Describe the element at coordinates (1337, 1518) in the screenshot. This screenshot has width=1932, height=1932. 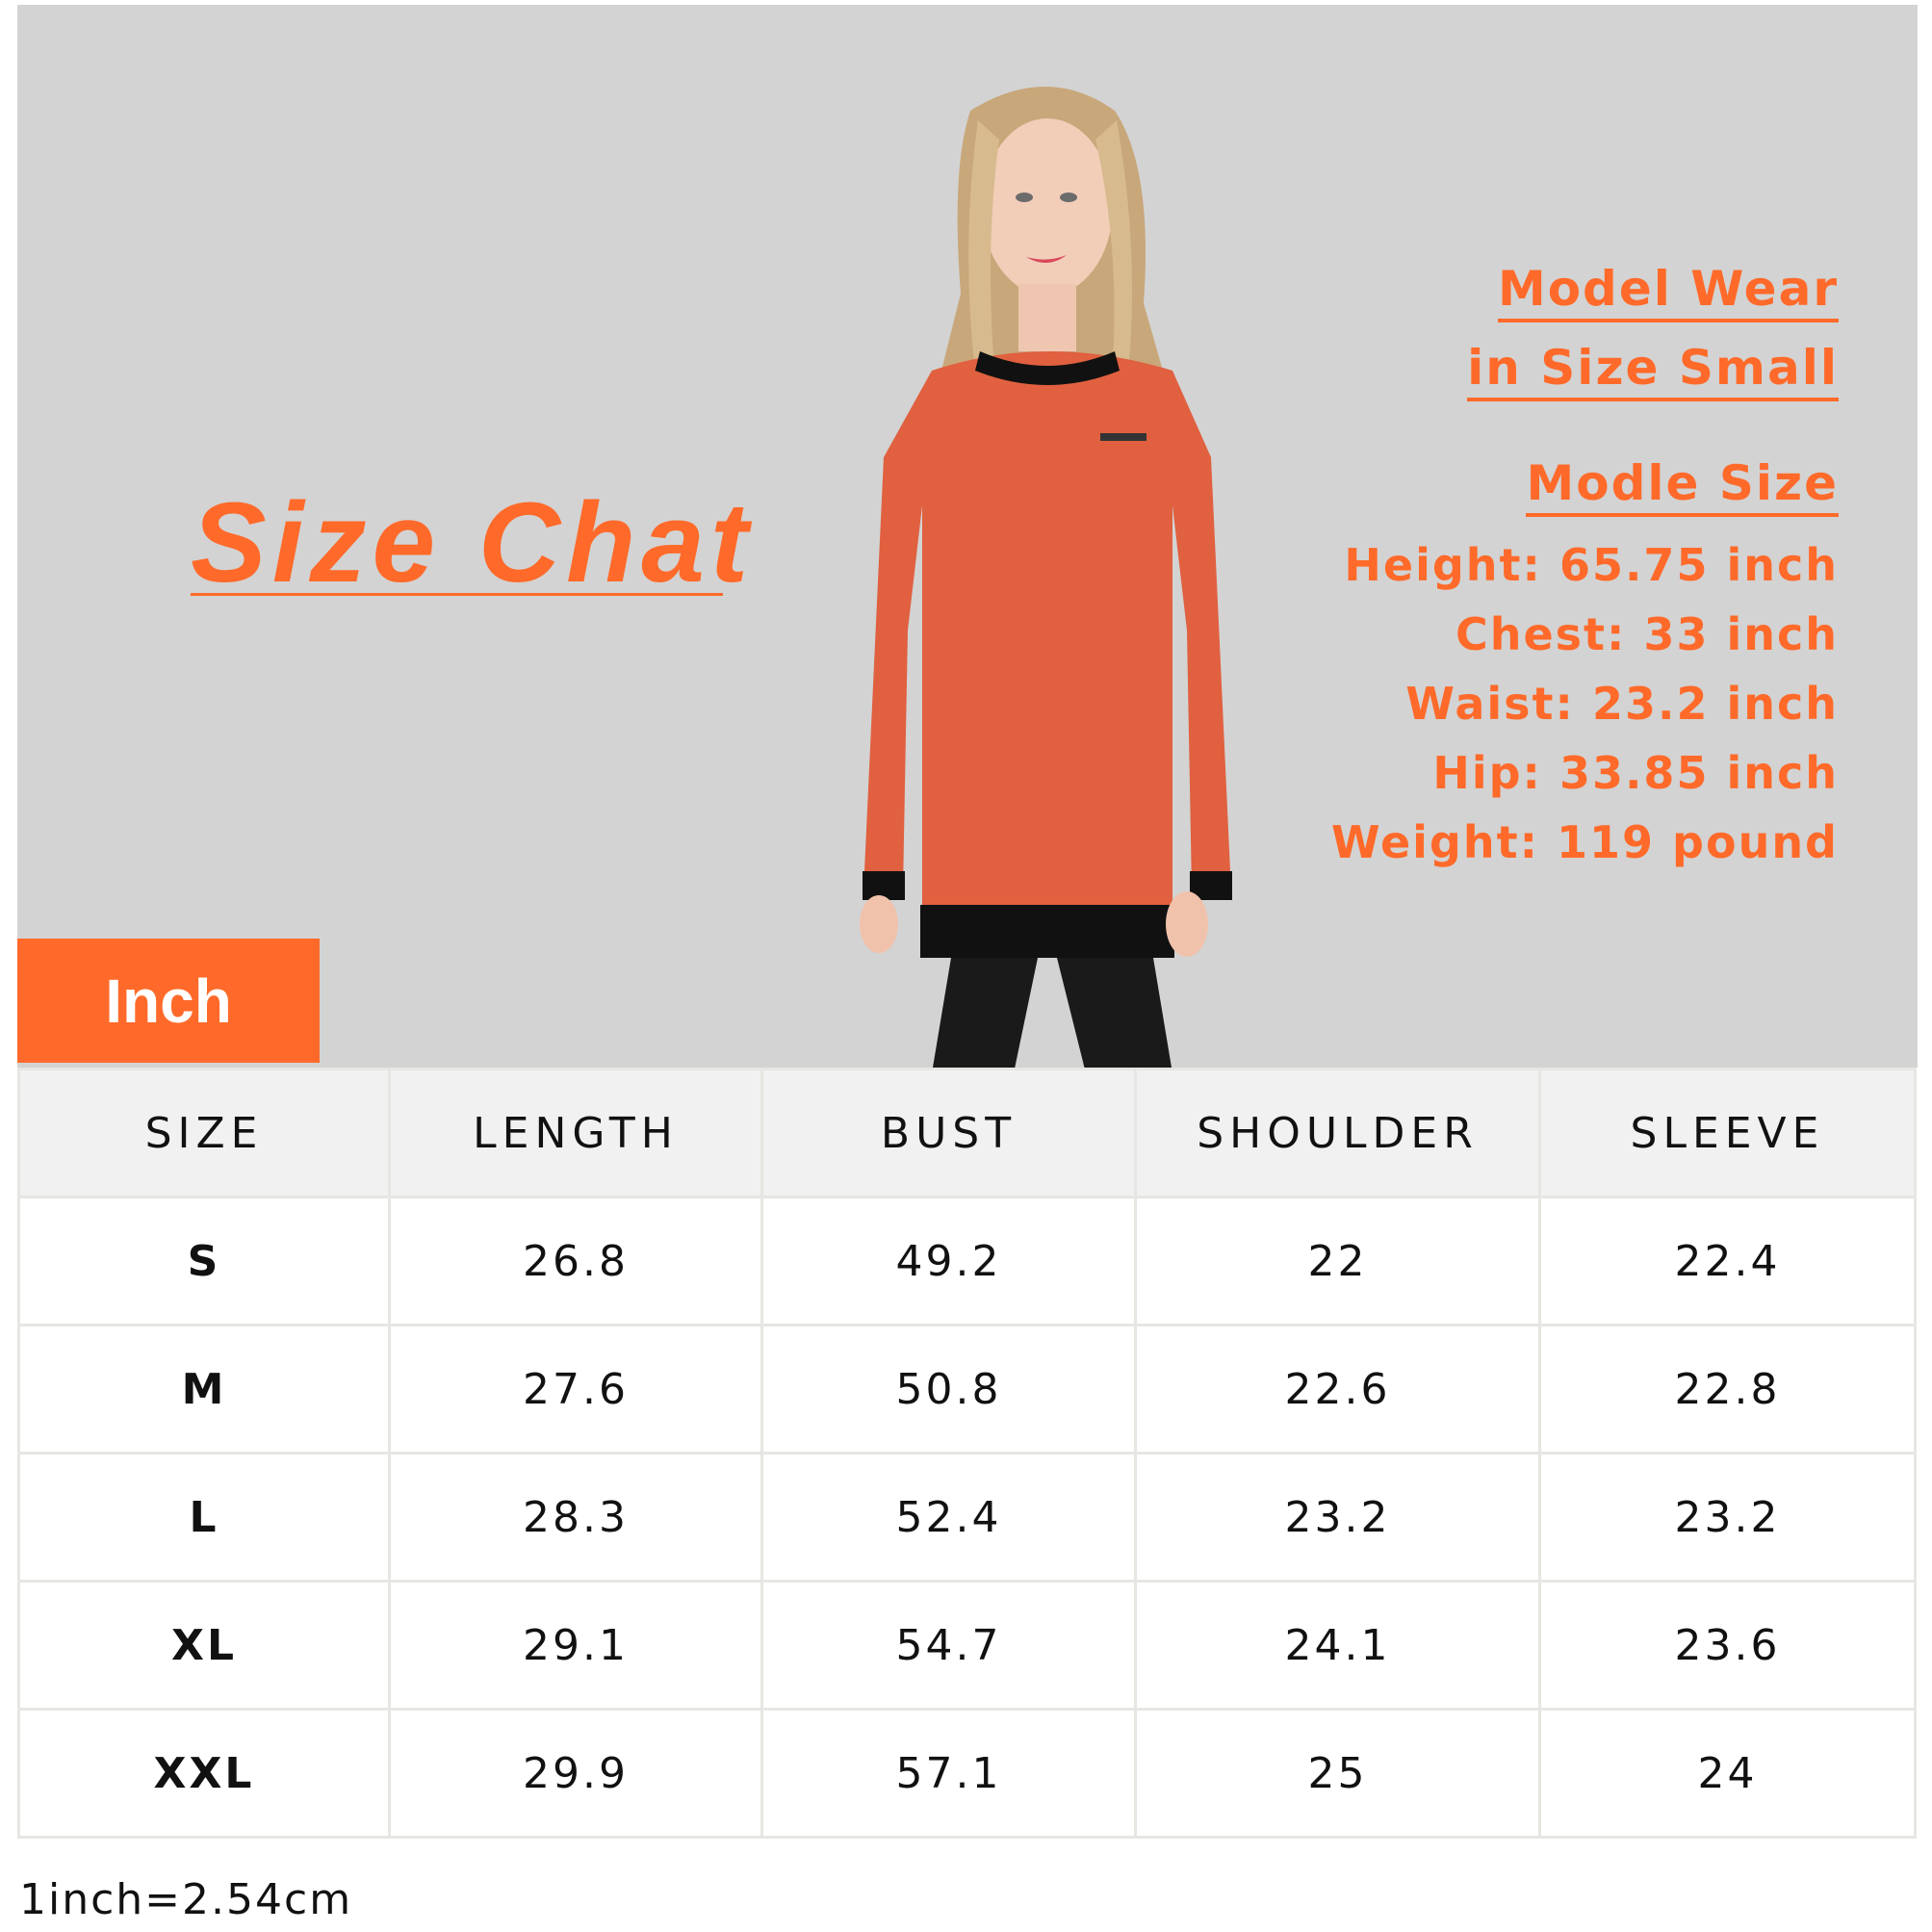
I see `cell-shoulder: 23.2` at that location.